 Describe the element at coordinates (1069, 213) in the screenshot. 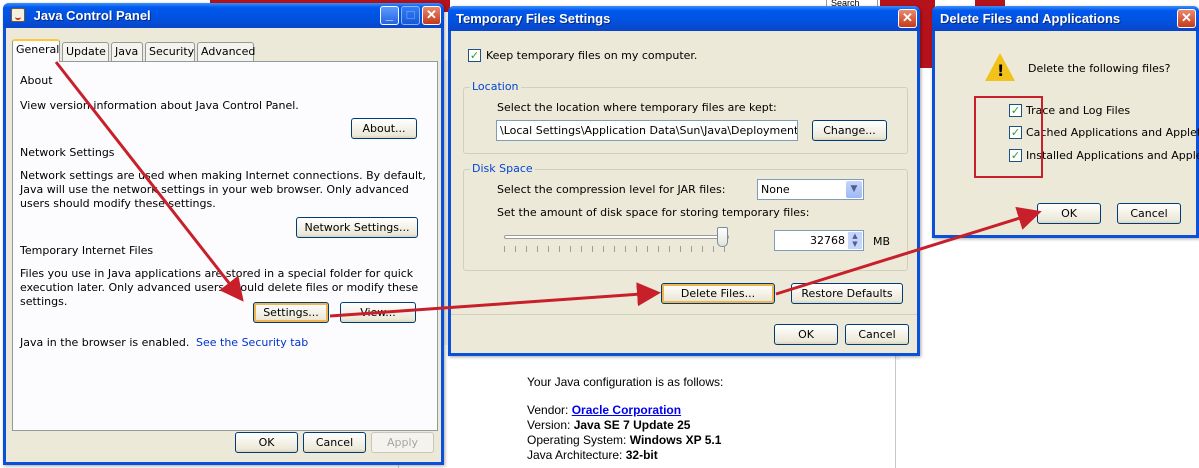

I see `delete-dialog-ok-button: OK` at that location.